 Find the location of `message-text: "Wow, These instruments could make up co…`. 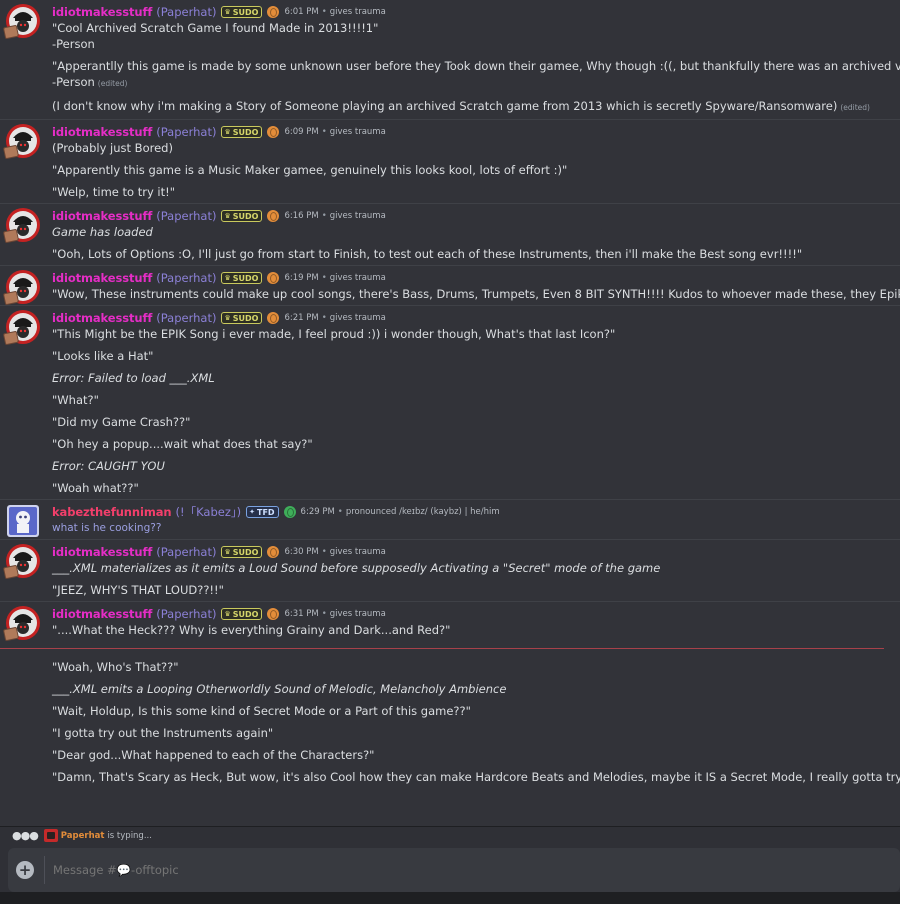

message-text: "Wow, These instruments could make up co… is located at coordinates (476, 294).